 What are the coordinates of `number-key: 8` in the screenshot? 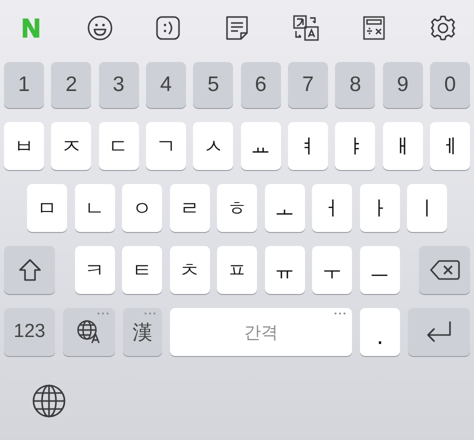 It's located at (355, 85).